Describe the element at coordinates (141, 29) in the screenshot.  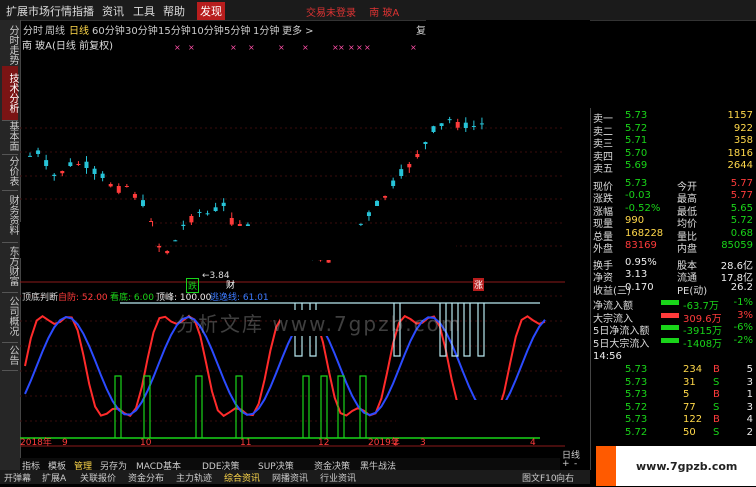
I see `period-30m: 30分钟` at that location.